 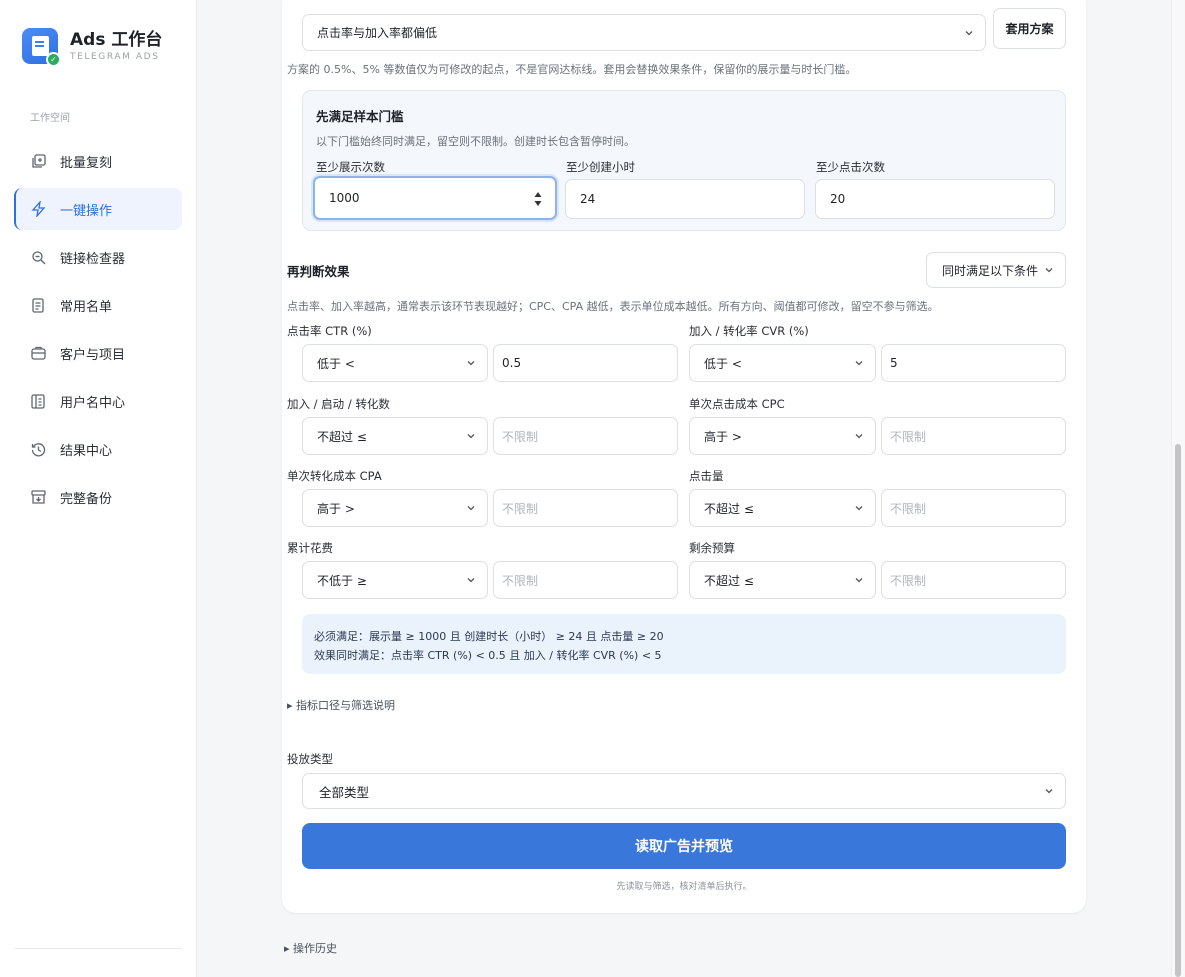 I want to click on sidebar-divider, so click(x=98, y=948).